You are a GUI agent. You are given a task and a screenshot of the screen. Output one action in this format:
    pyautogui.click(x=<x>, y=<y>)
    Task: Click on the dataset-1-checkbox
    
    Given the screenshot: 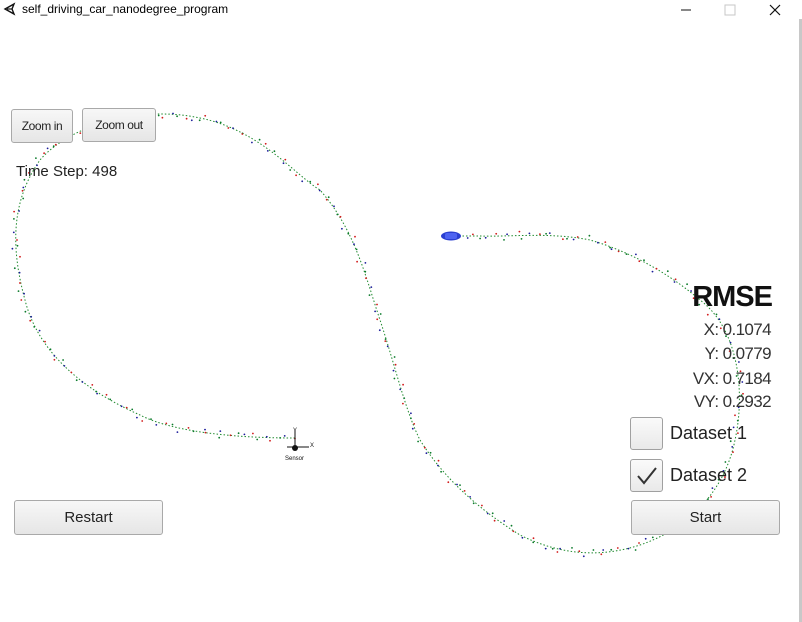 What is the action you would take?
    pyautogui.click(x=646, y=433)
    